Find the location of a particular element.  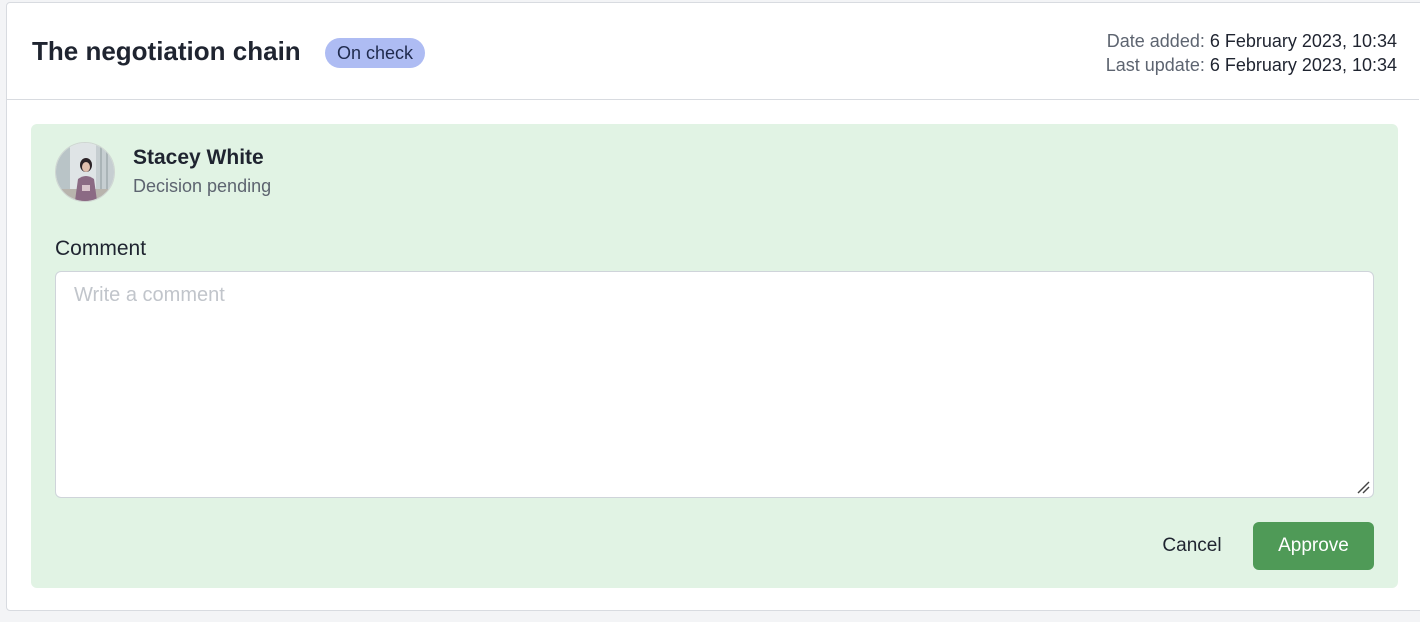

approve-button: Approve is located at coordinates (1313, 546).